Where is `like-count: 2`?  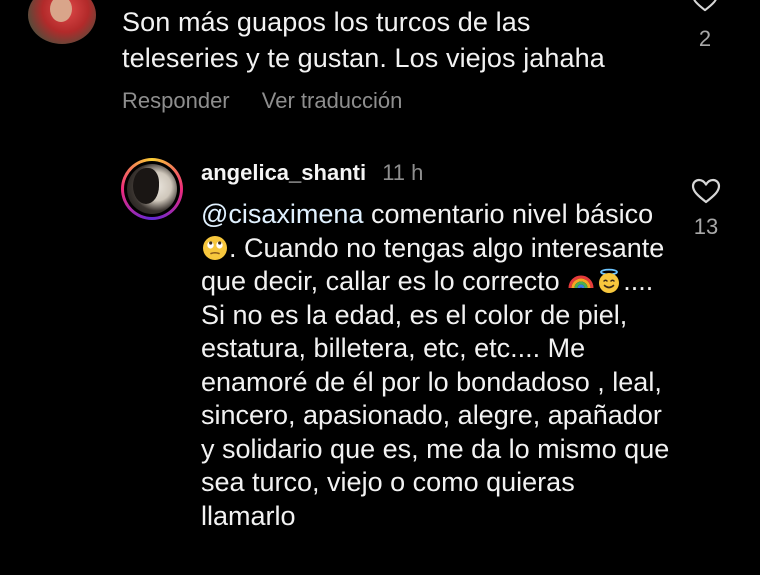
like-count: 2 is located at coordinates (705, 39).